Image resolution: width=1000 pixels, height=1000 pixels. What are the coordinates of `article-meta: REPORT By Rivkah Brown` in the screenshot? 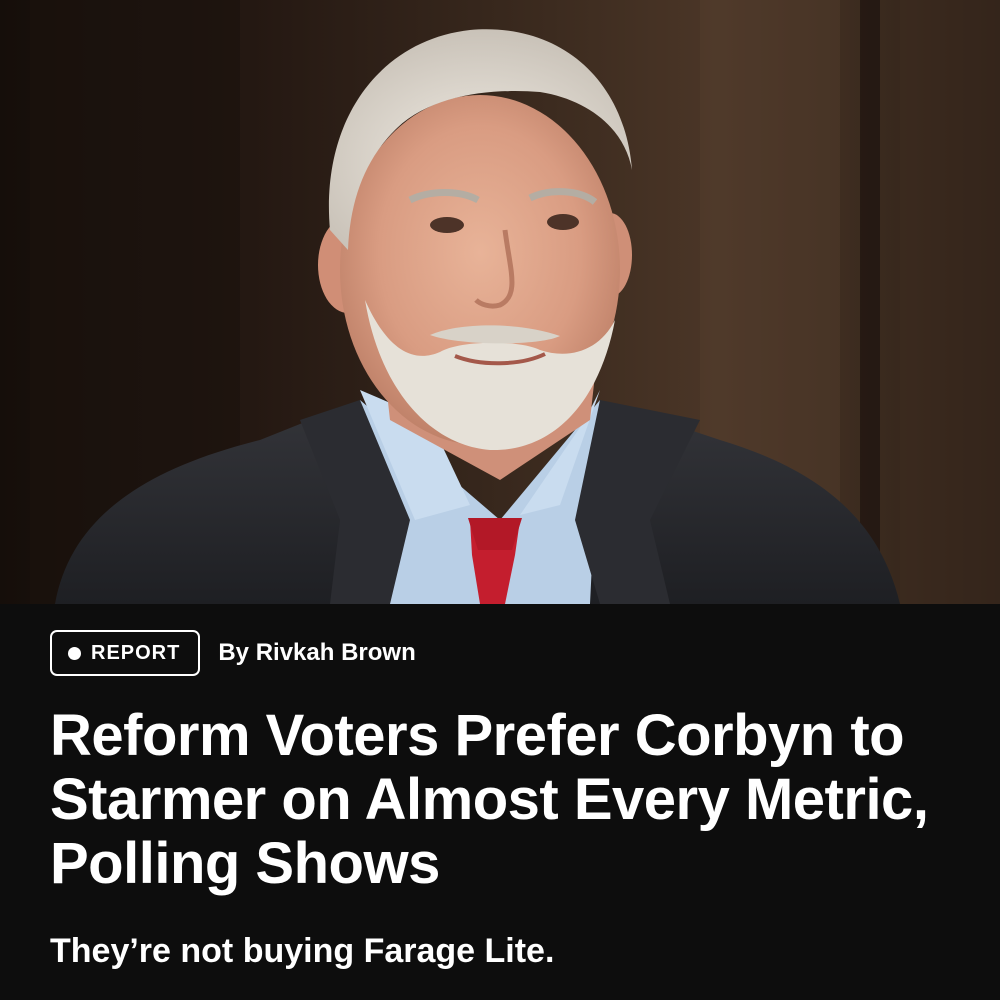 It's located at (233, 653).